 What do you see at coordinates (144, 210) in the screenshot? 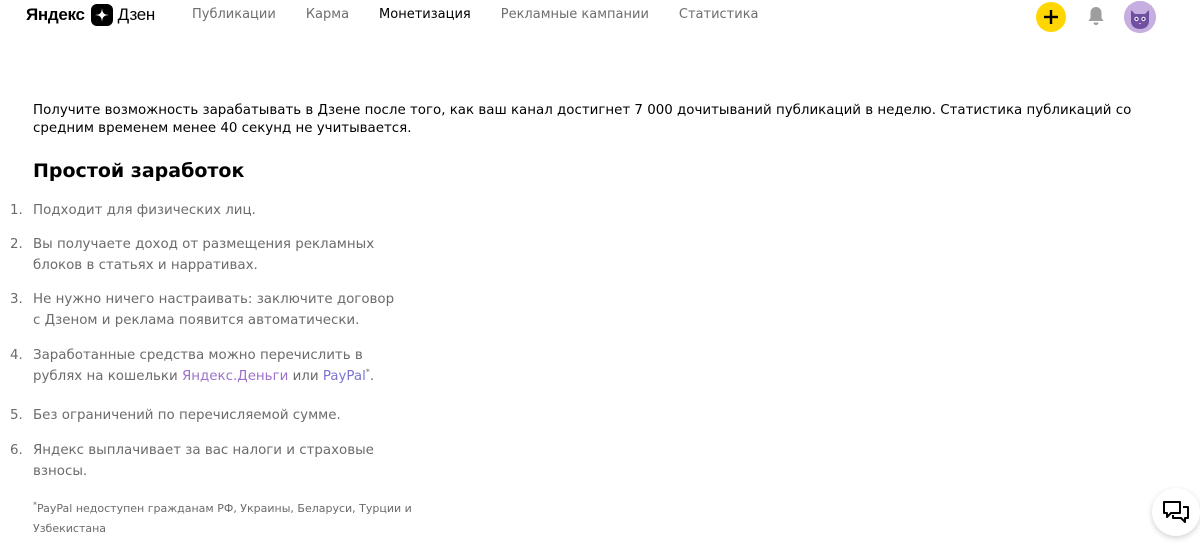
I see `list-item-text: Подходит для физических лиц.` at bounding box center [144, 210].